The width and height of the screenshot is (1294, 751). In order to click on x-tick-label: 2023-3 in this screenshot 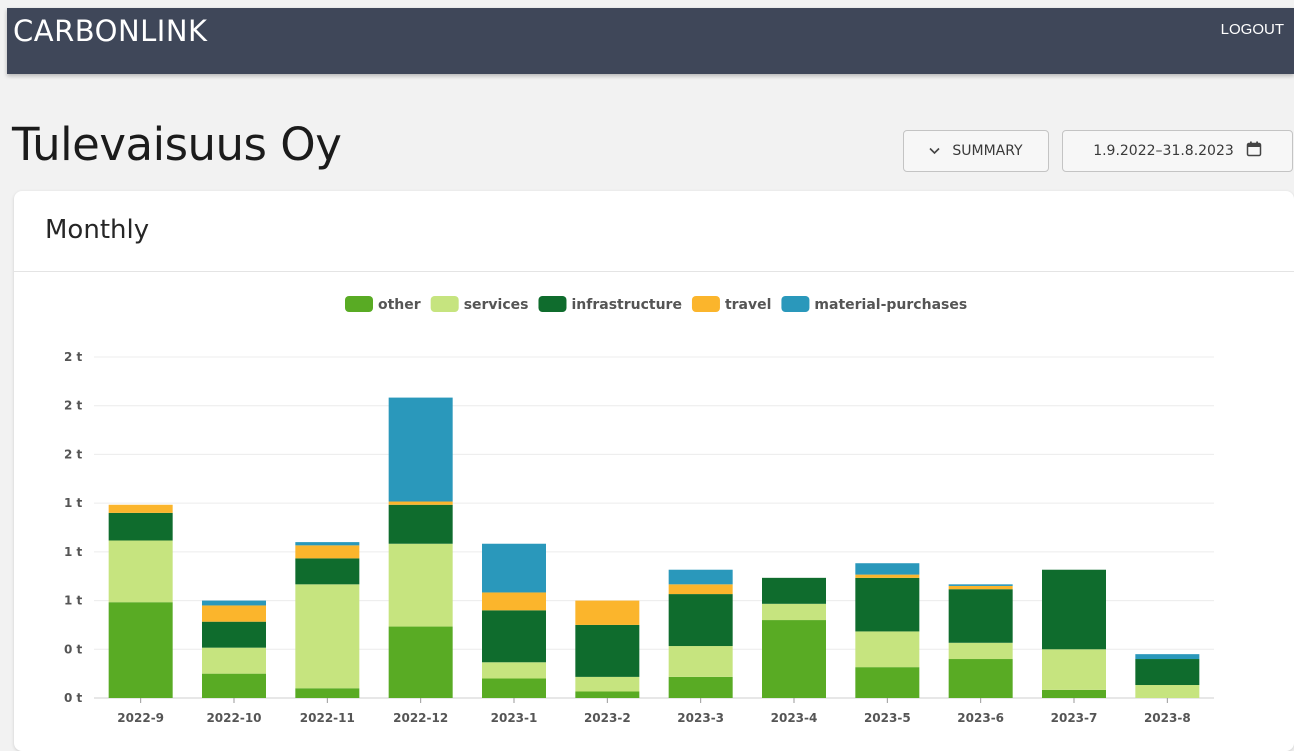, I will do `click(700, 718)`.